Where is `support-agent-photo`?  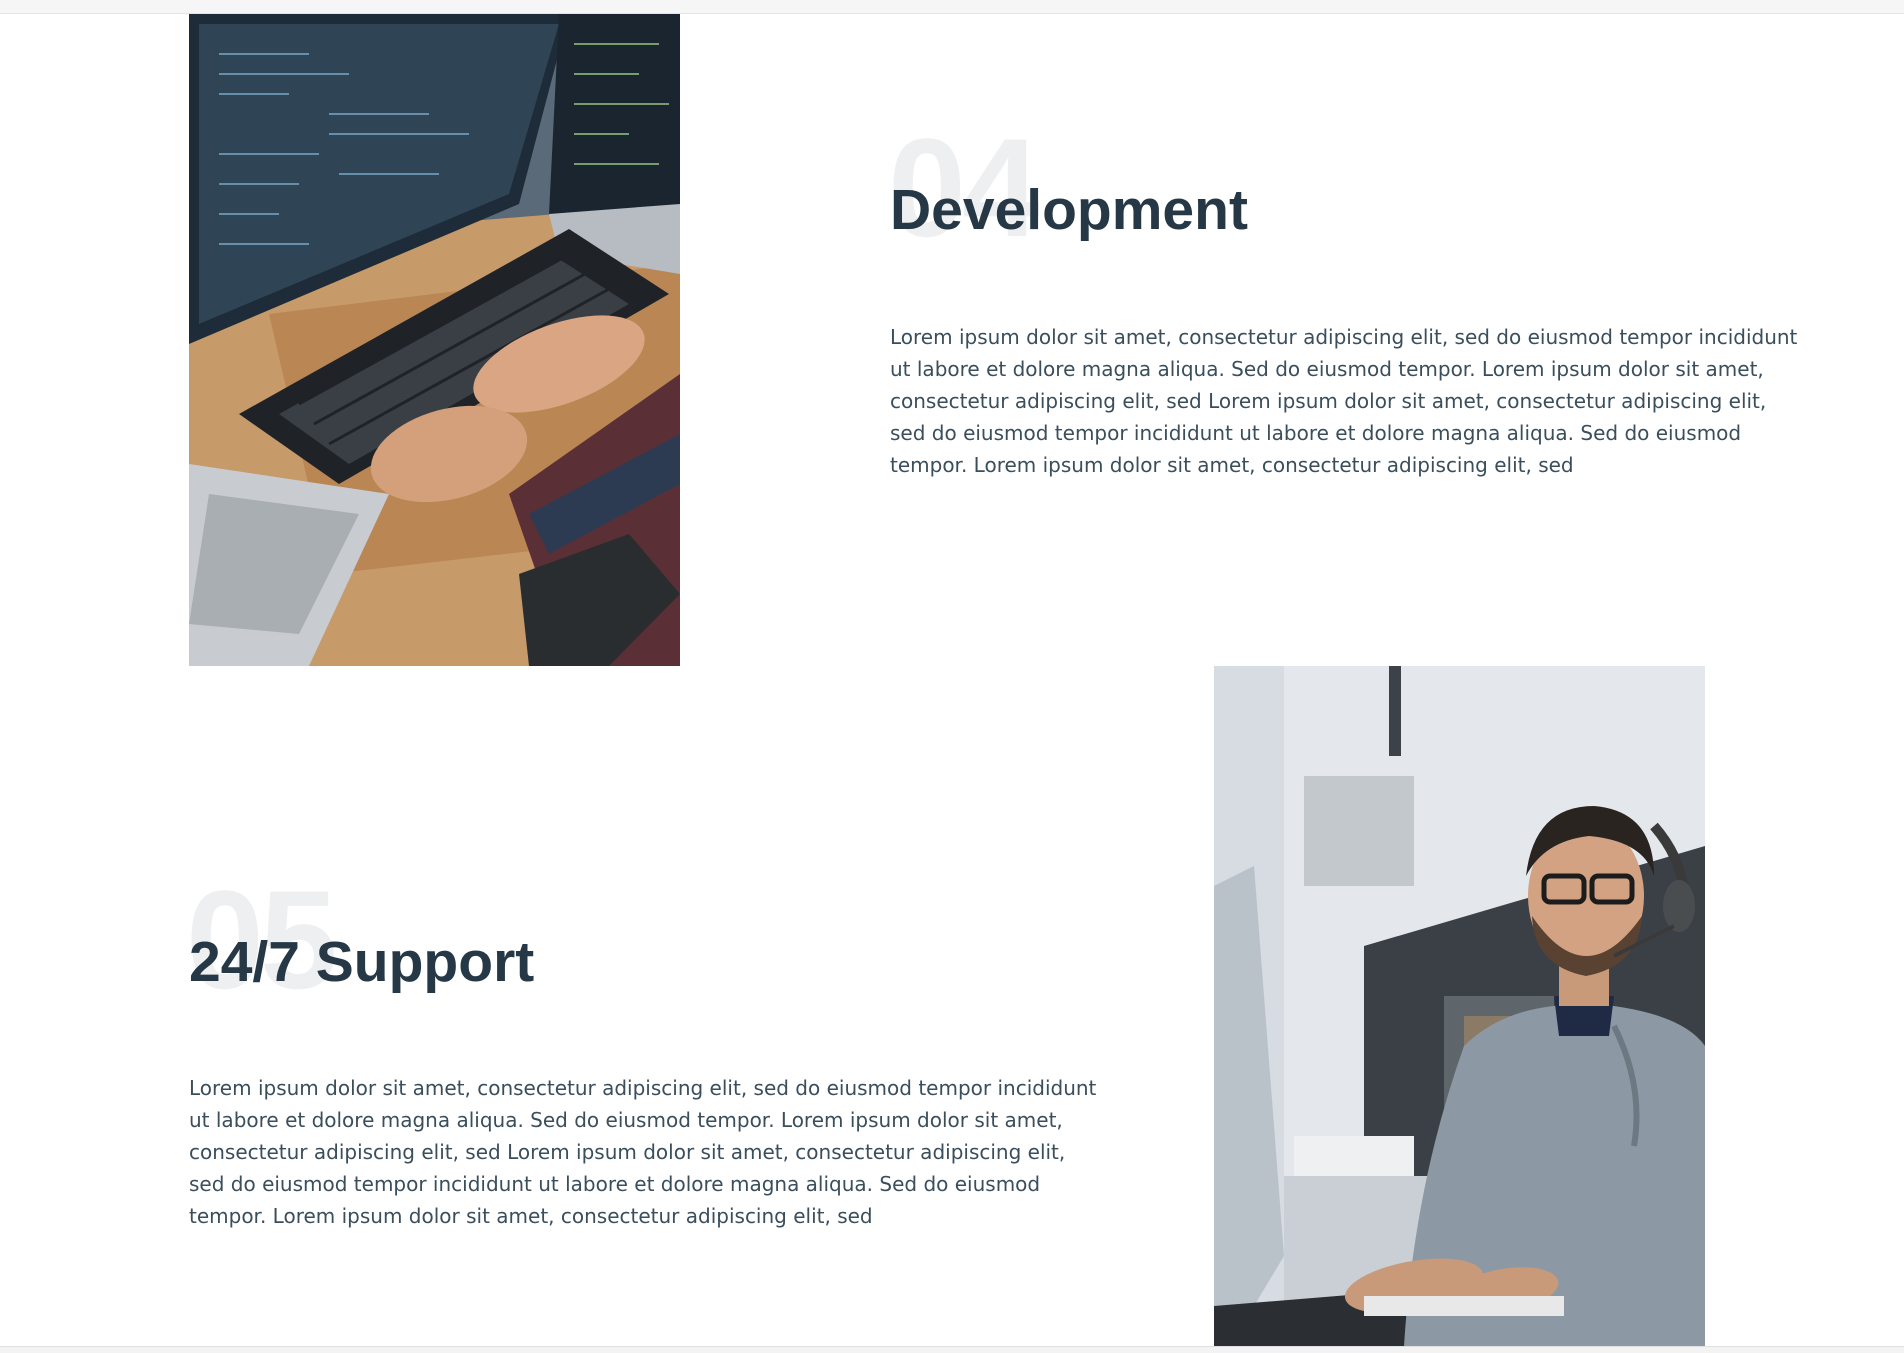
support-agent-photo is located at coordinates (1459, 1006).